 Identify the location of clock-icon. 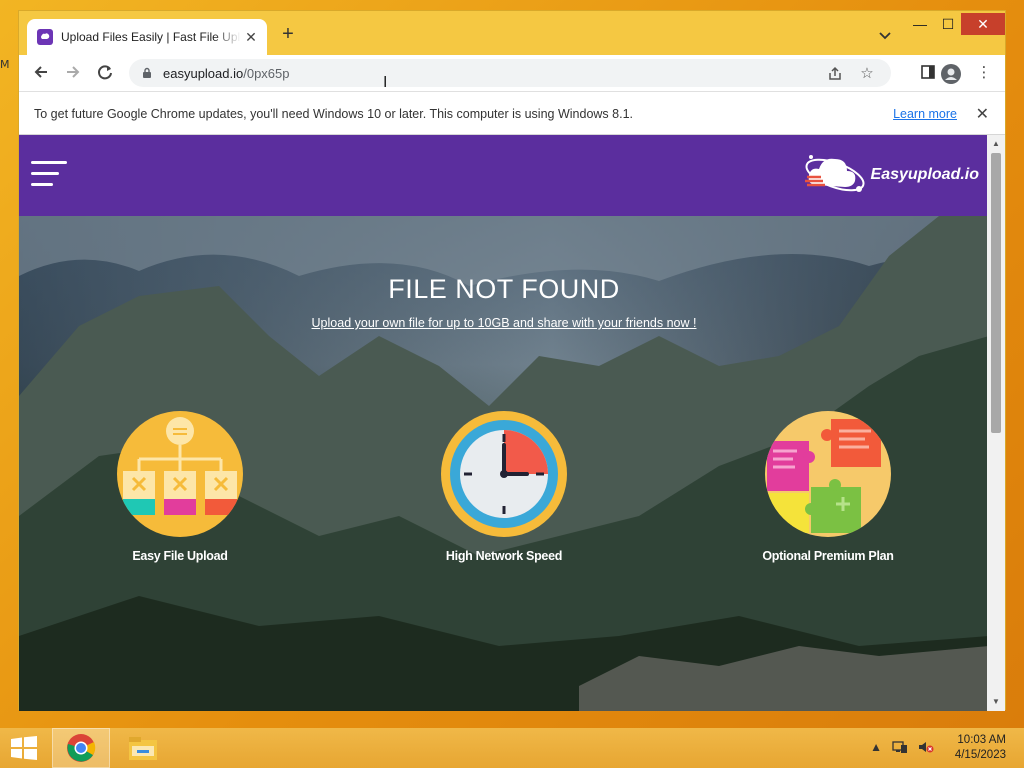
(504, 474).